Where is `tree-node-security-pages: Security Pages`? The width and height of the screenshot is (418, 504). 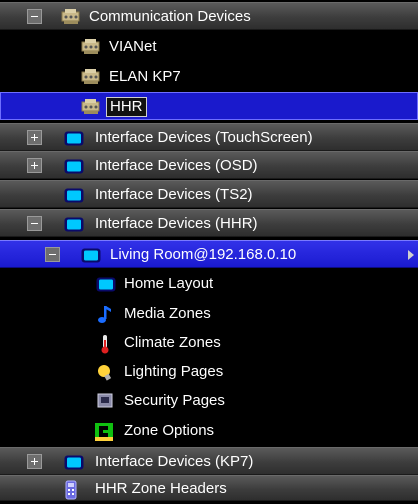
tree-node-security-pages: Security Pages is located at coordinates (209, 401).